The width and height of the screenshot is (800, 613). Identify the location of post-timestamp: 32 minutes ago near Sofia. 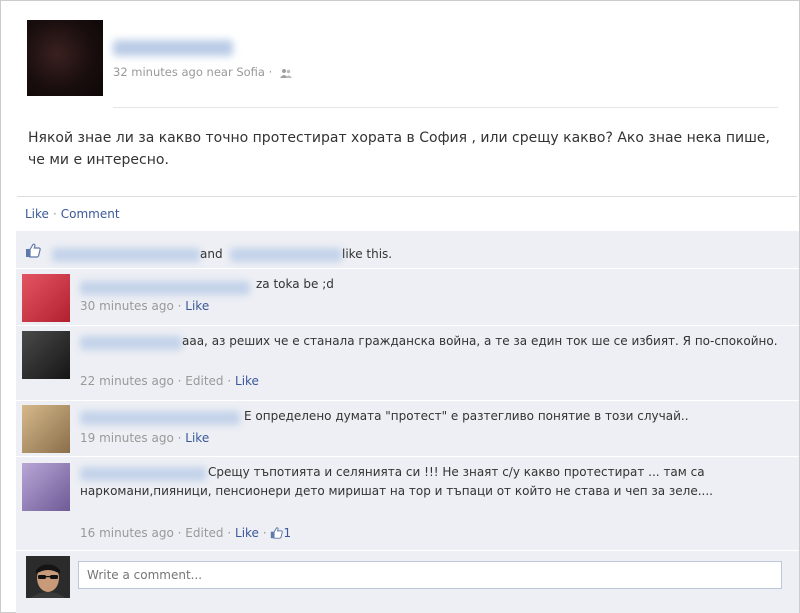
(189, 72).